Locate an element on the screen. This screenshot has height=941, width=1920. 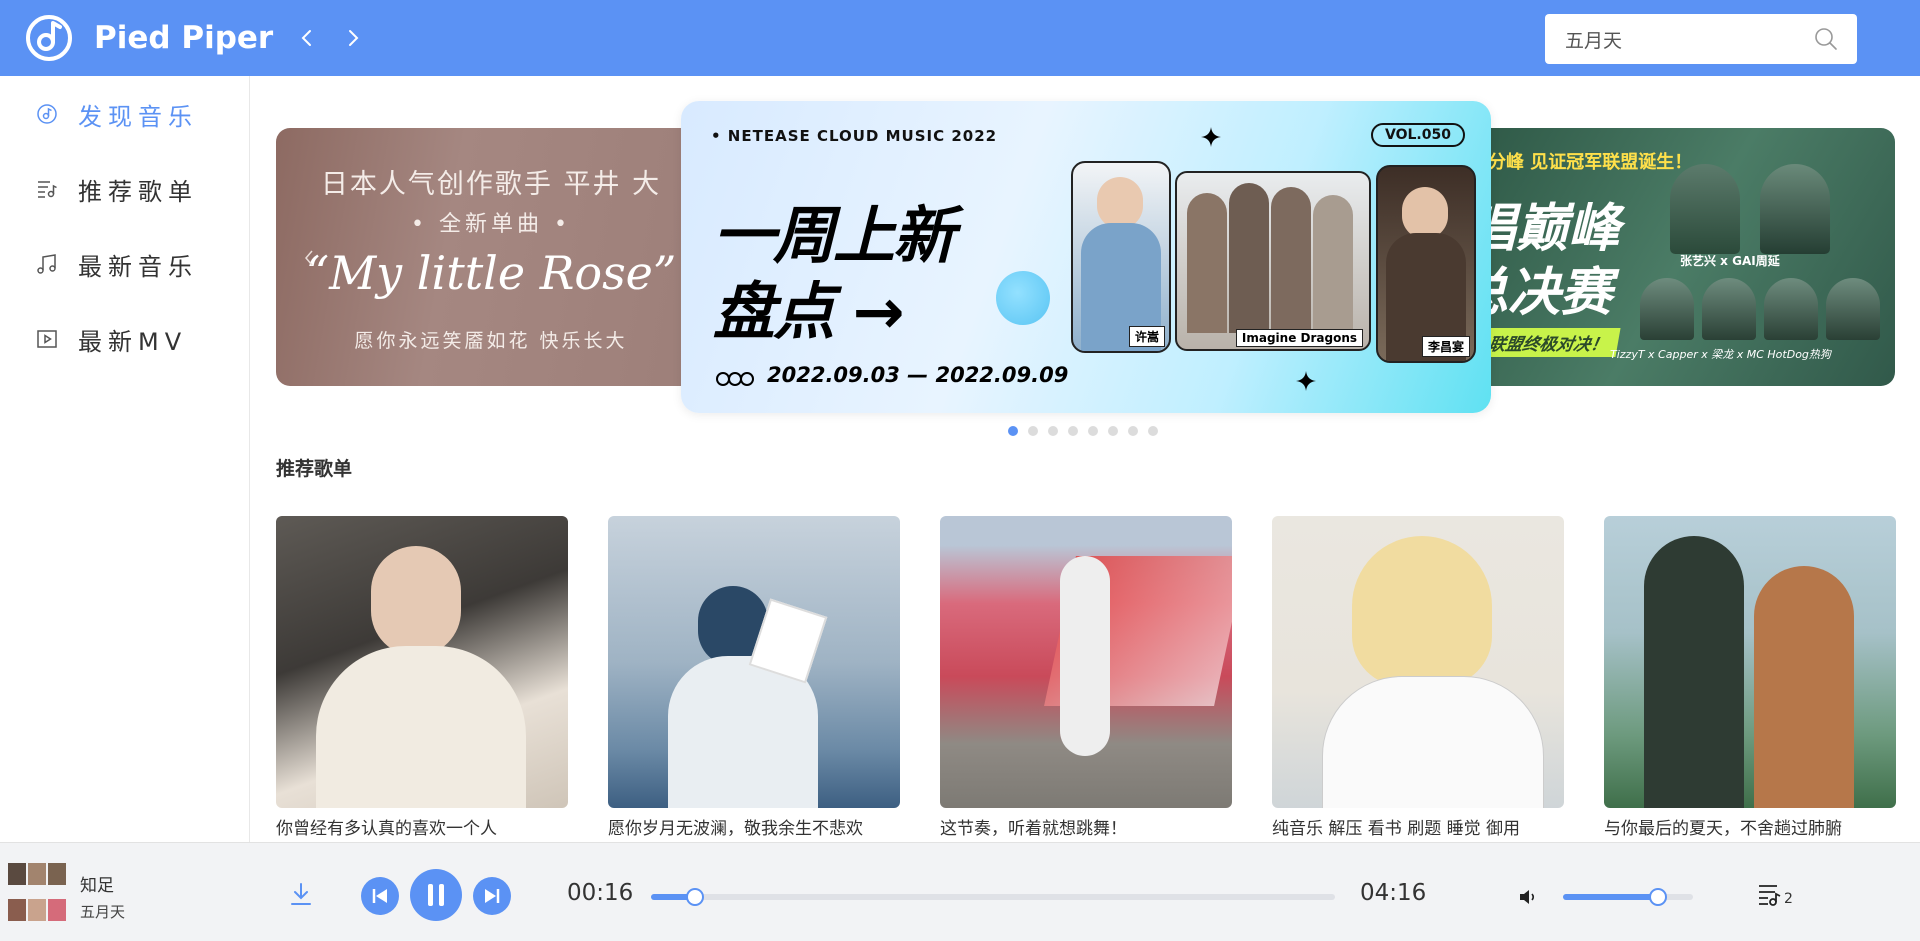
playlist-card: 这节奏，听着就想跳舞！ is located at coordinates (1086, 677).